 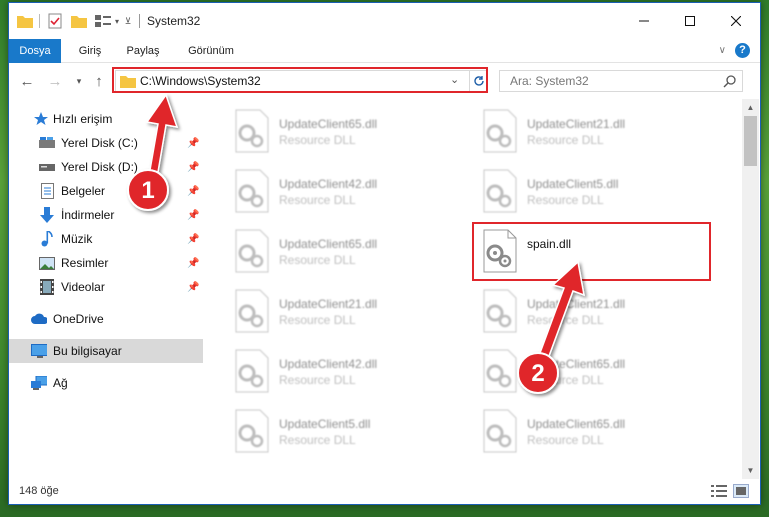 What do you see at coordinates (99, 81) in the screenshot?
I see `up-button: ↑` at bounding box center [99, 81].